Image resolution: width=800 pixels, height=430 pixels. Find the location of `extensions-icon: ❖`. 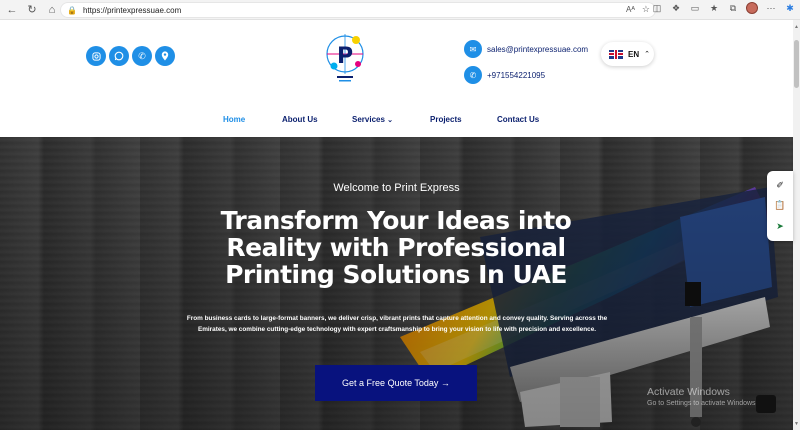

extensions-icon: ❖ is located at coordinates (676, 8).